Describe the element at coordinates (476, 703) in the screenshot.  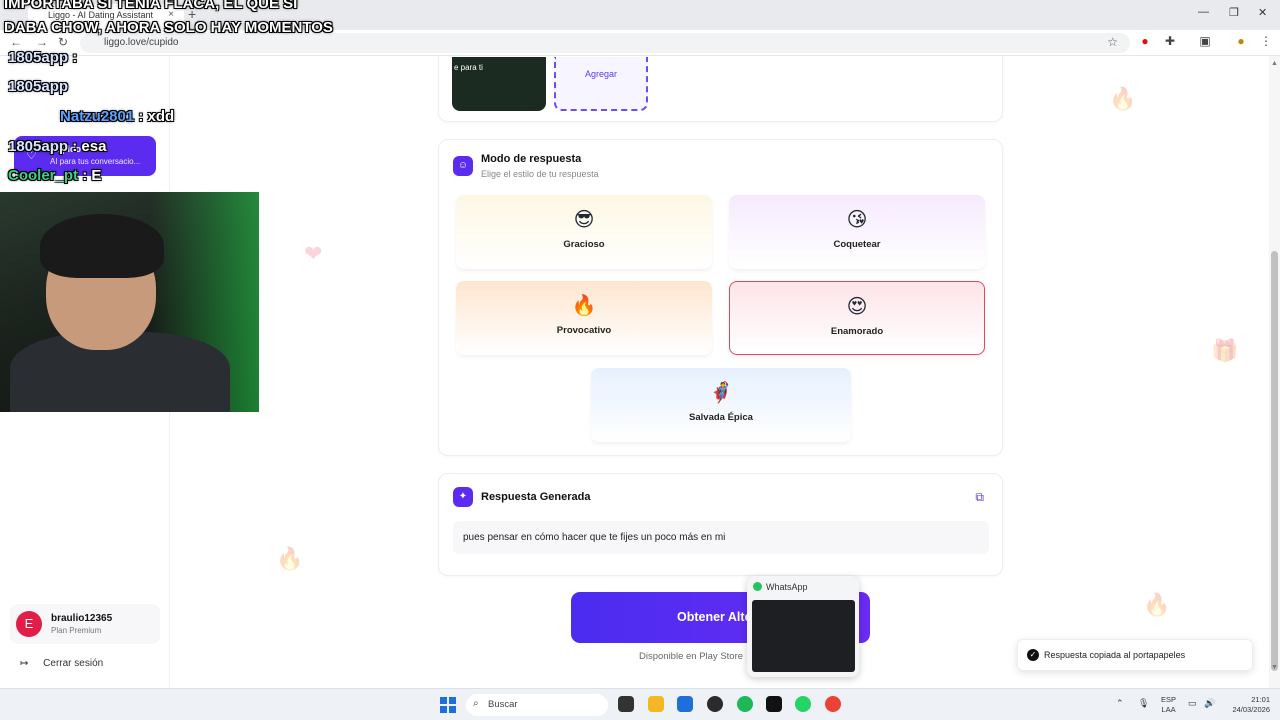
I see `search-icon: ⌕` at that location.